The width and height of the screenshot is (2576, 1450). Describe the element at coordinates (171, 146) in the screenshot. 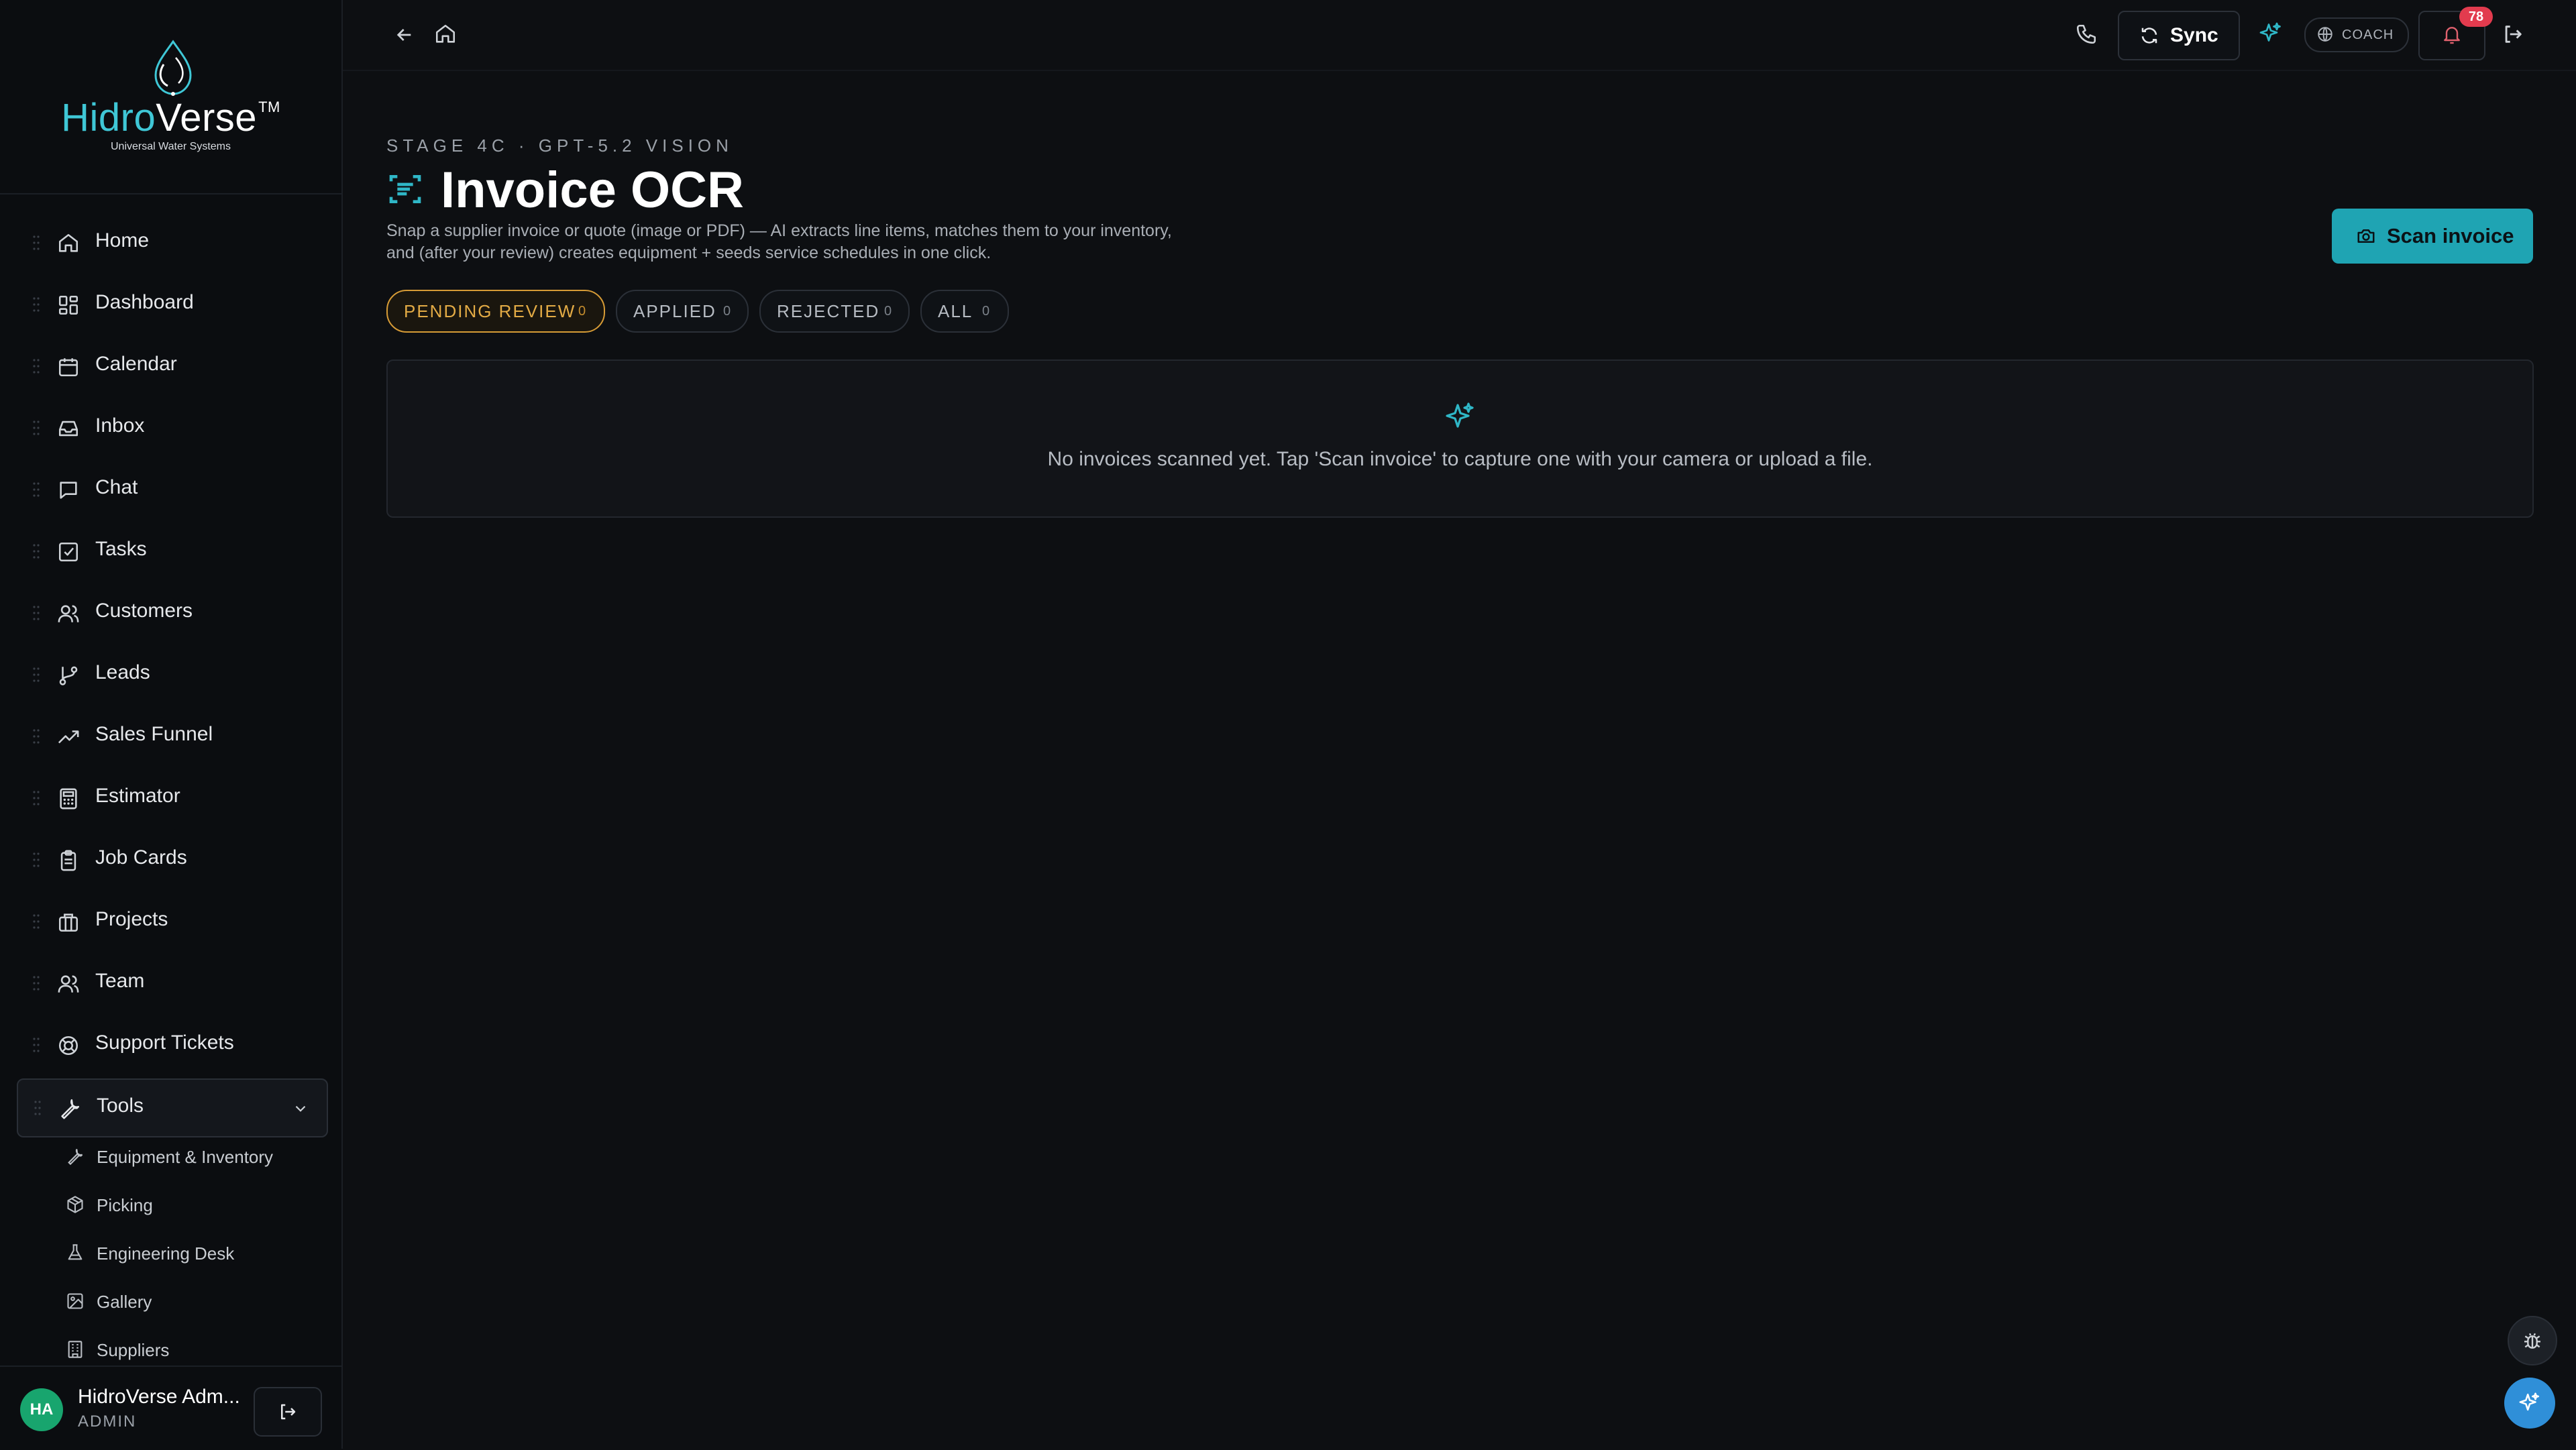

I see `brand-tagline: Universal Water Systems` at that location.